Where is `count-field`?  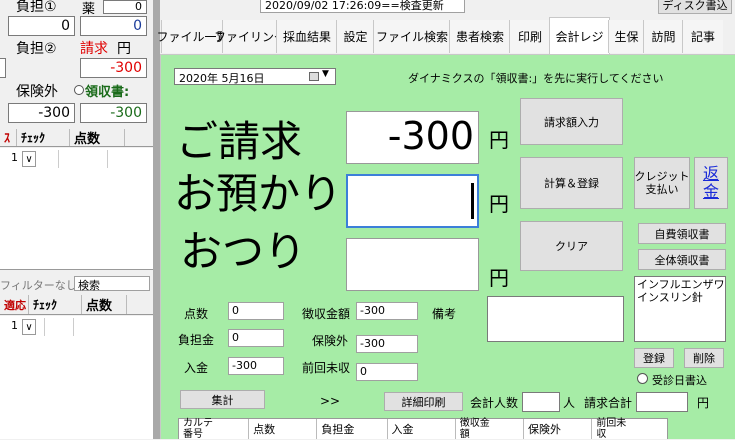 count-field is located at coordinates (541, 402).